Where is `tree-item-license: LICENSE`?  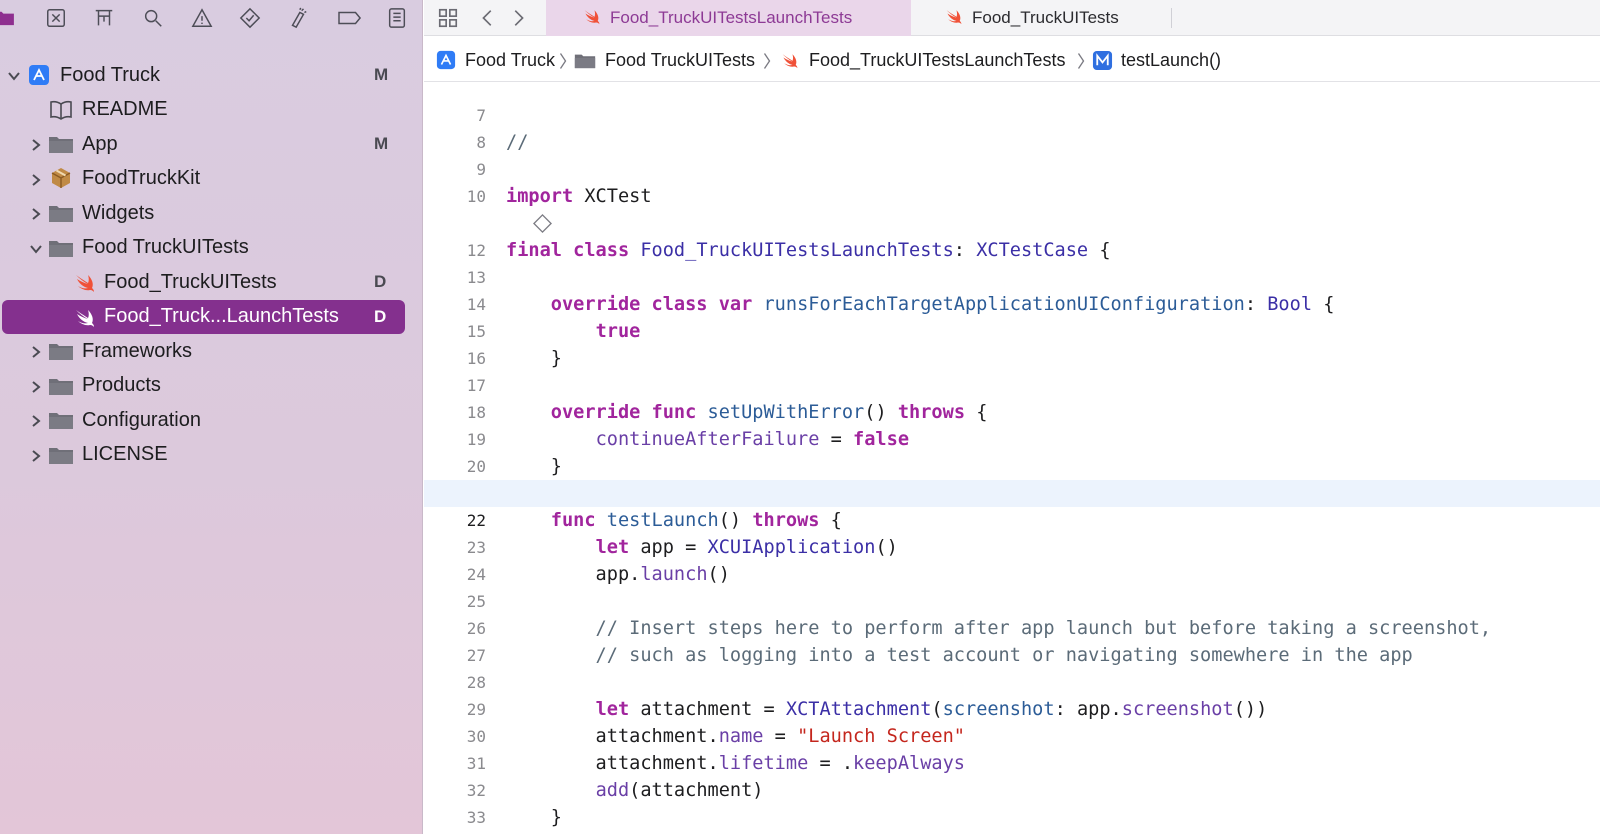 tree-item-license: LICENSE is located at coordinates (205, 455).